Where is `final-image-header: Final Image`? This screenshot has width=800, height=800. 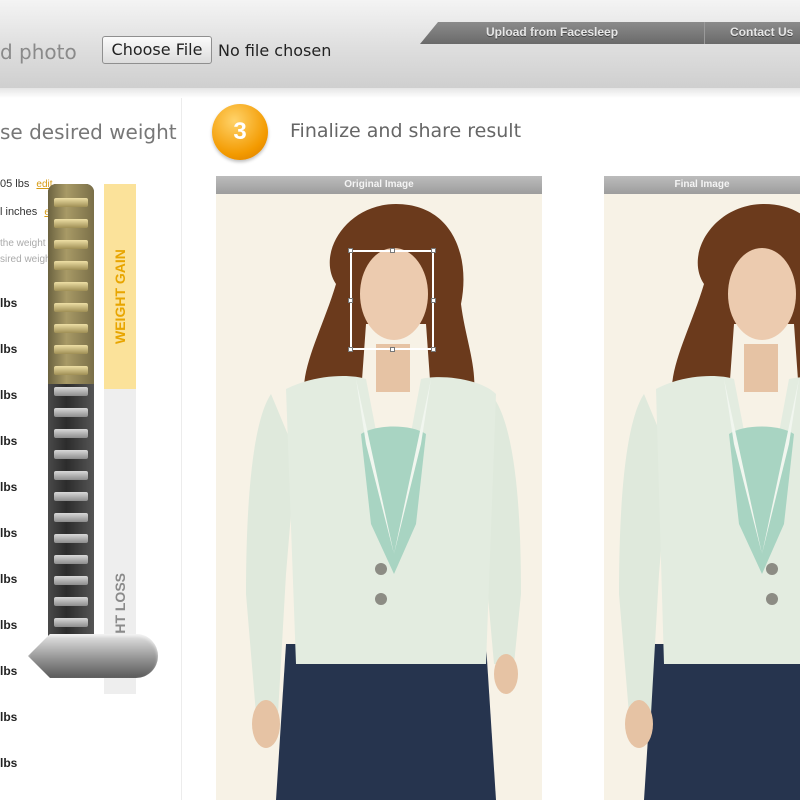 final-image-header: Final Image is located at coordinates (702, 185).